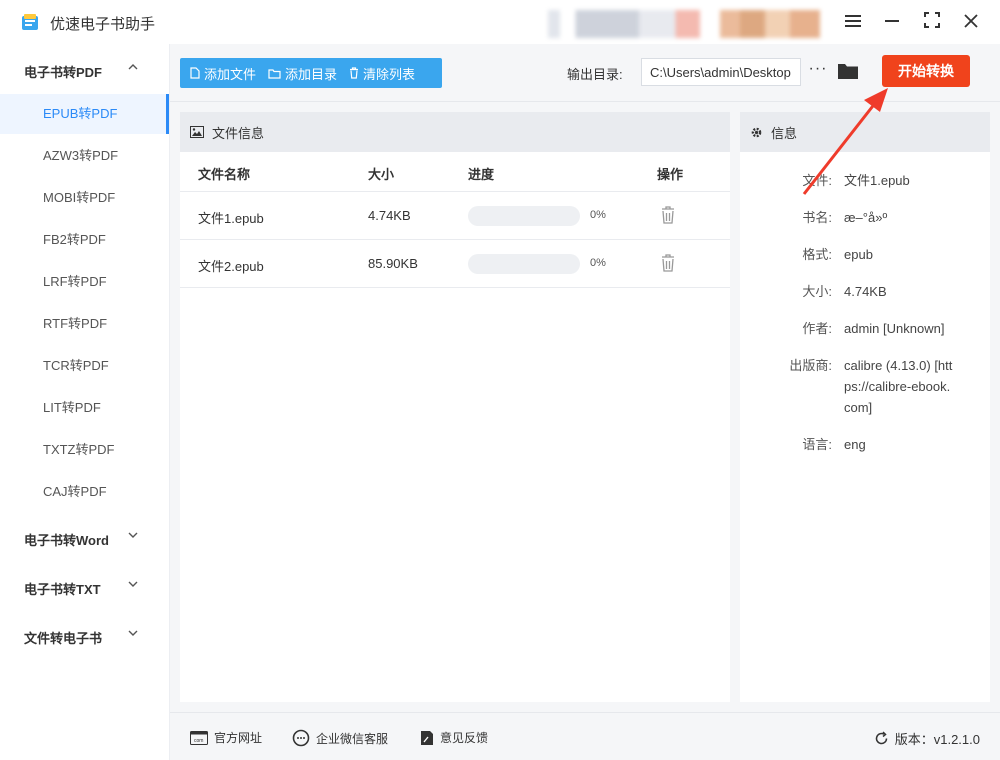  What do you see at coordinates (389, 215) in the screenshot?
I see `file-size: 4.74KB` at bounding box center [389, 215].